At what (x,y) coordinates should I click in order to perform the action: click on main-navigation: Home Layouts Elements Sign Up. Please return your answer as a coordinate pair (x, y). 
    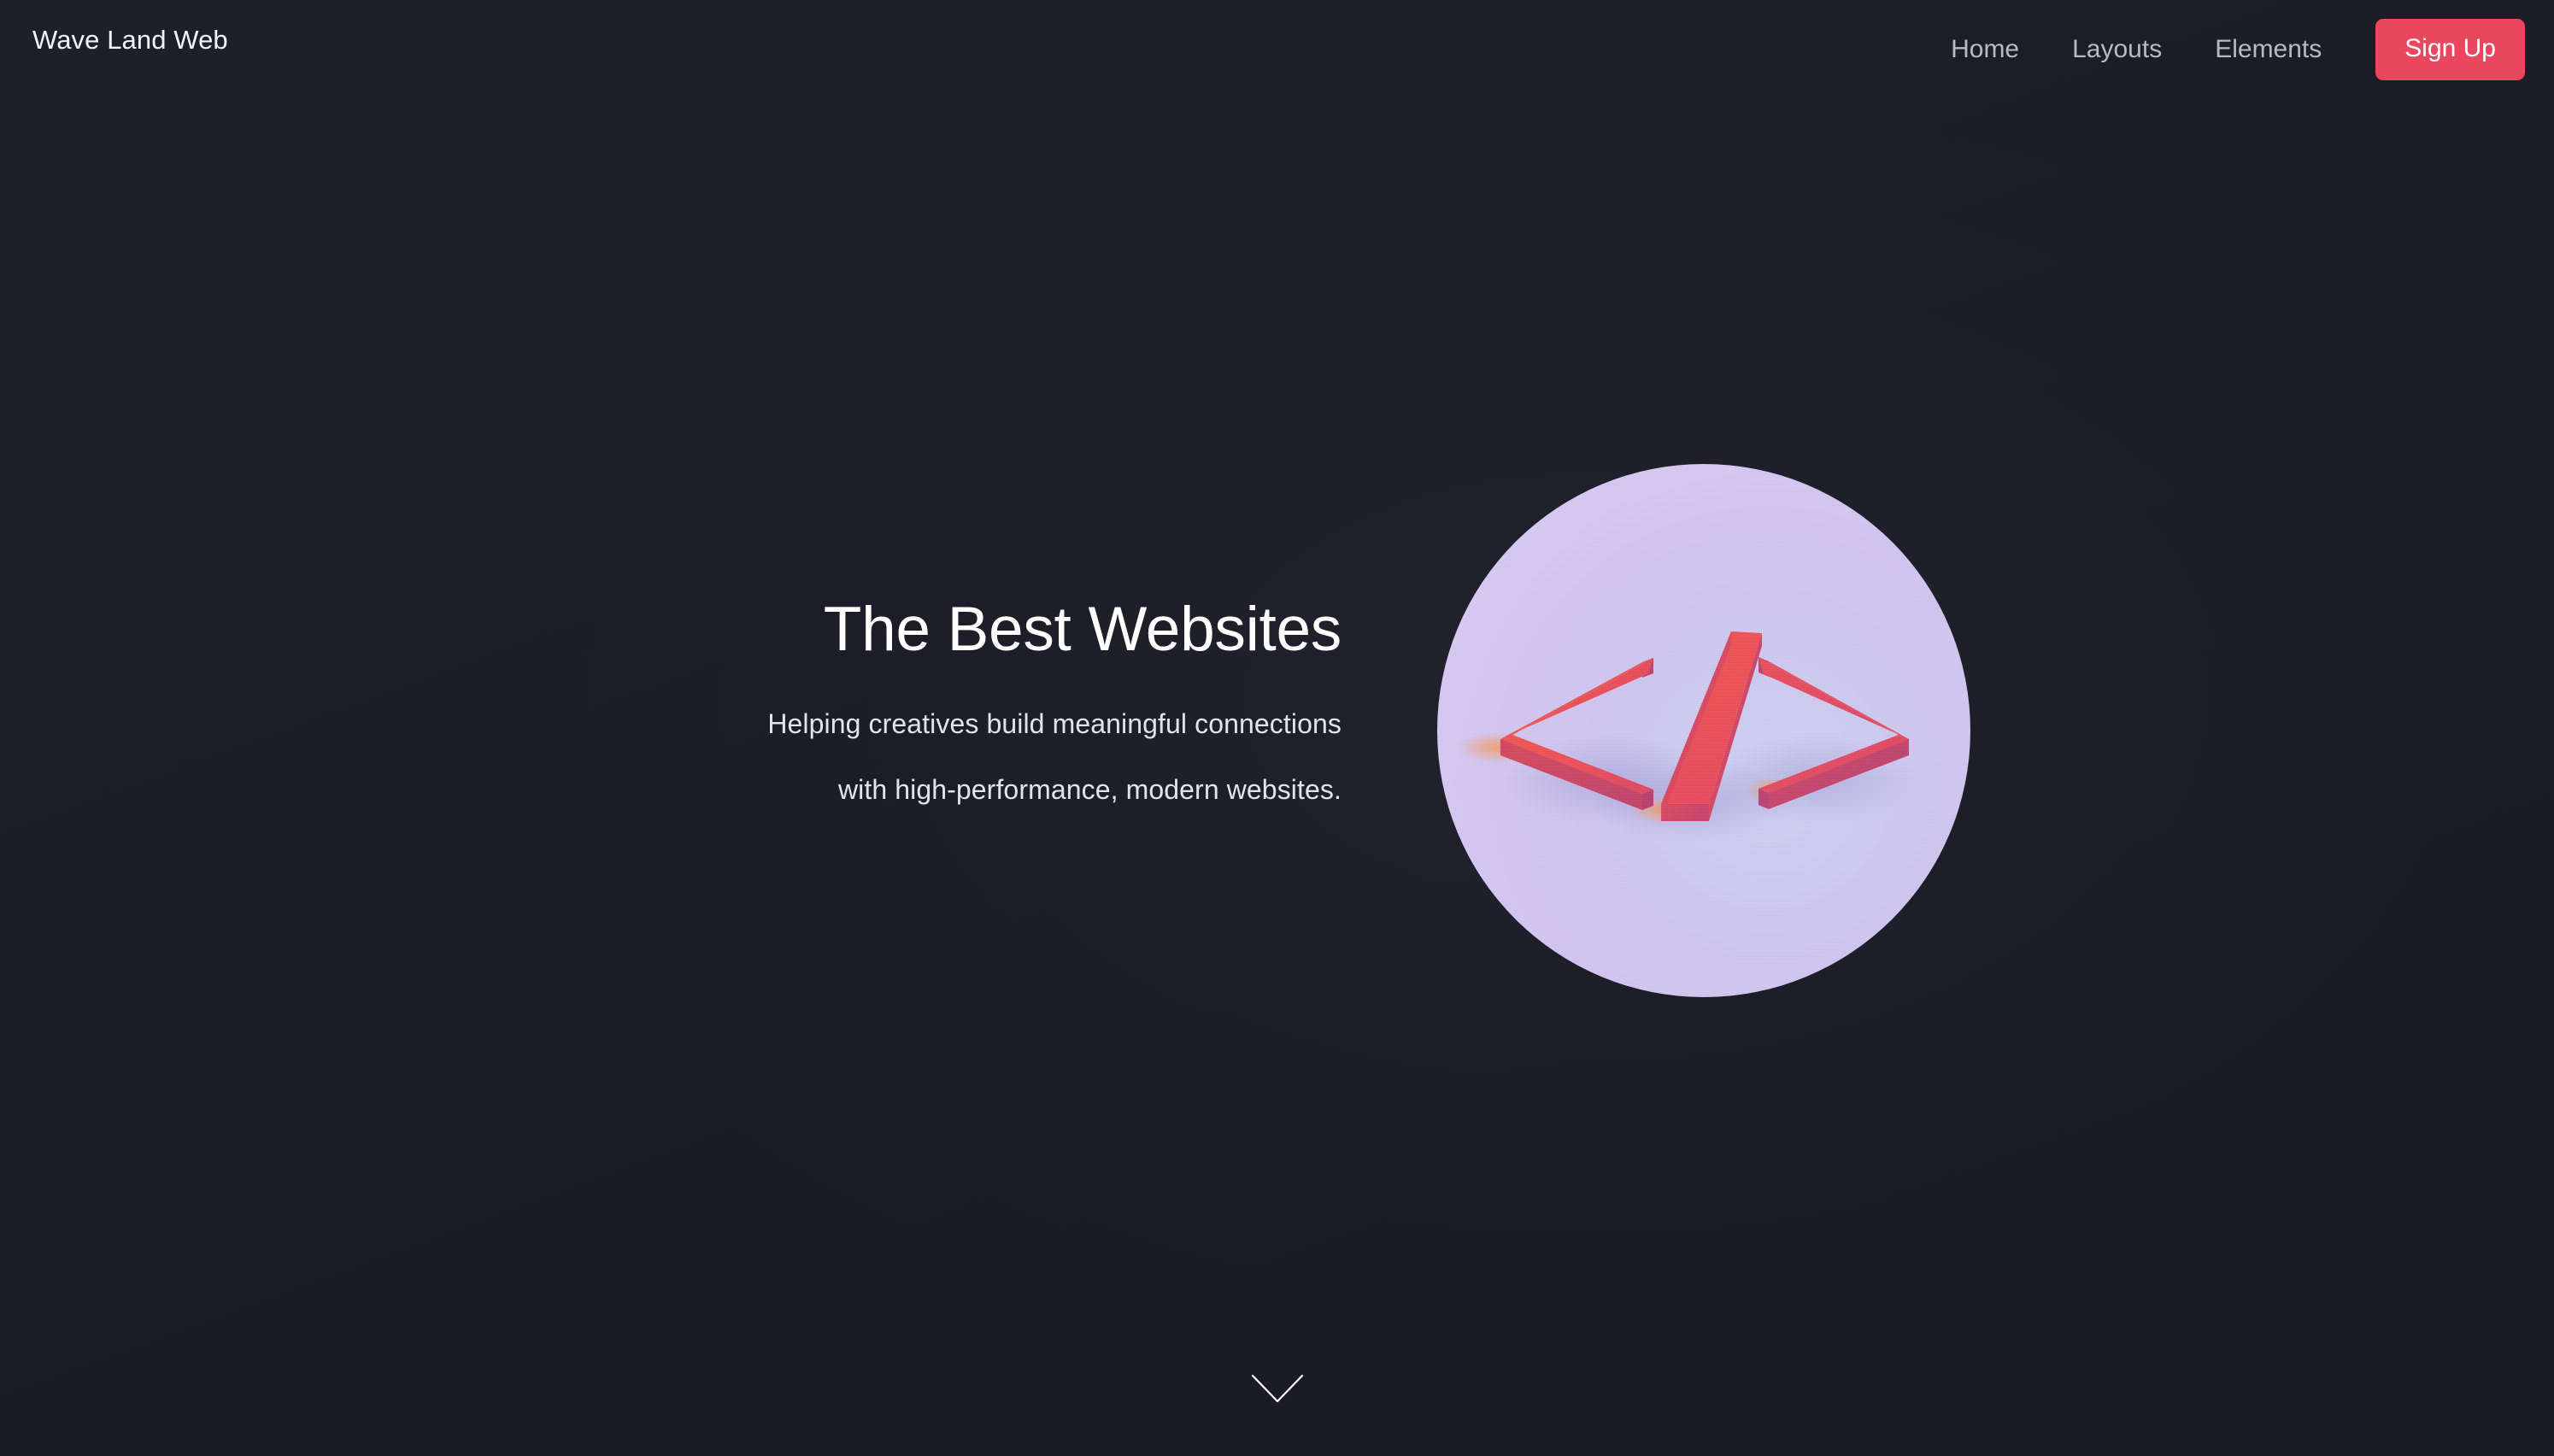
    Looking at the image, I should click on (2225, 50).